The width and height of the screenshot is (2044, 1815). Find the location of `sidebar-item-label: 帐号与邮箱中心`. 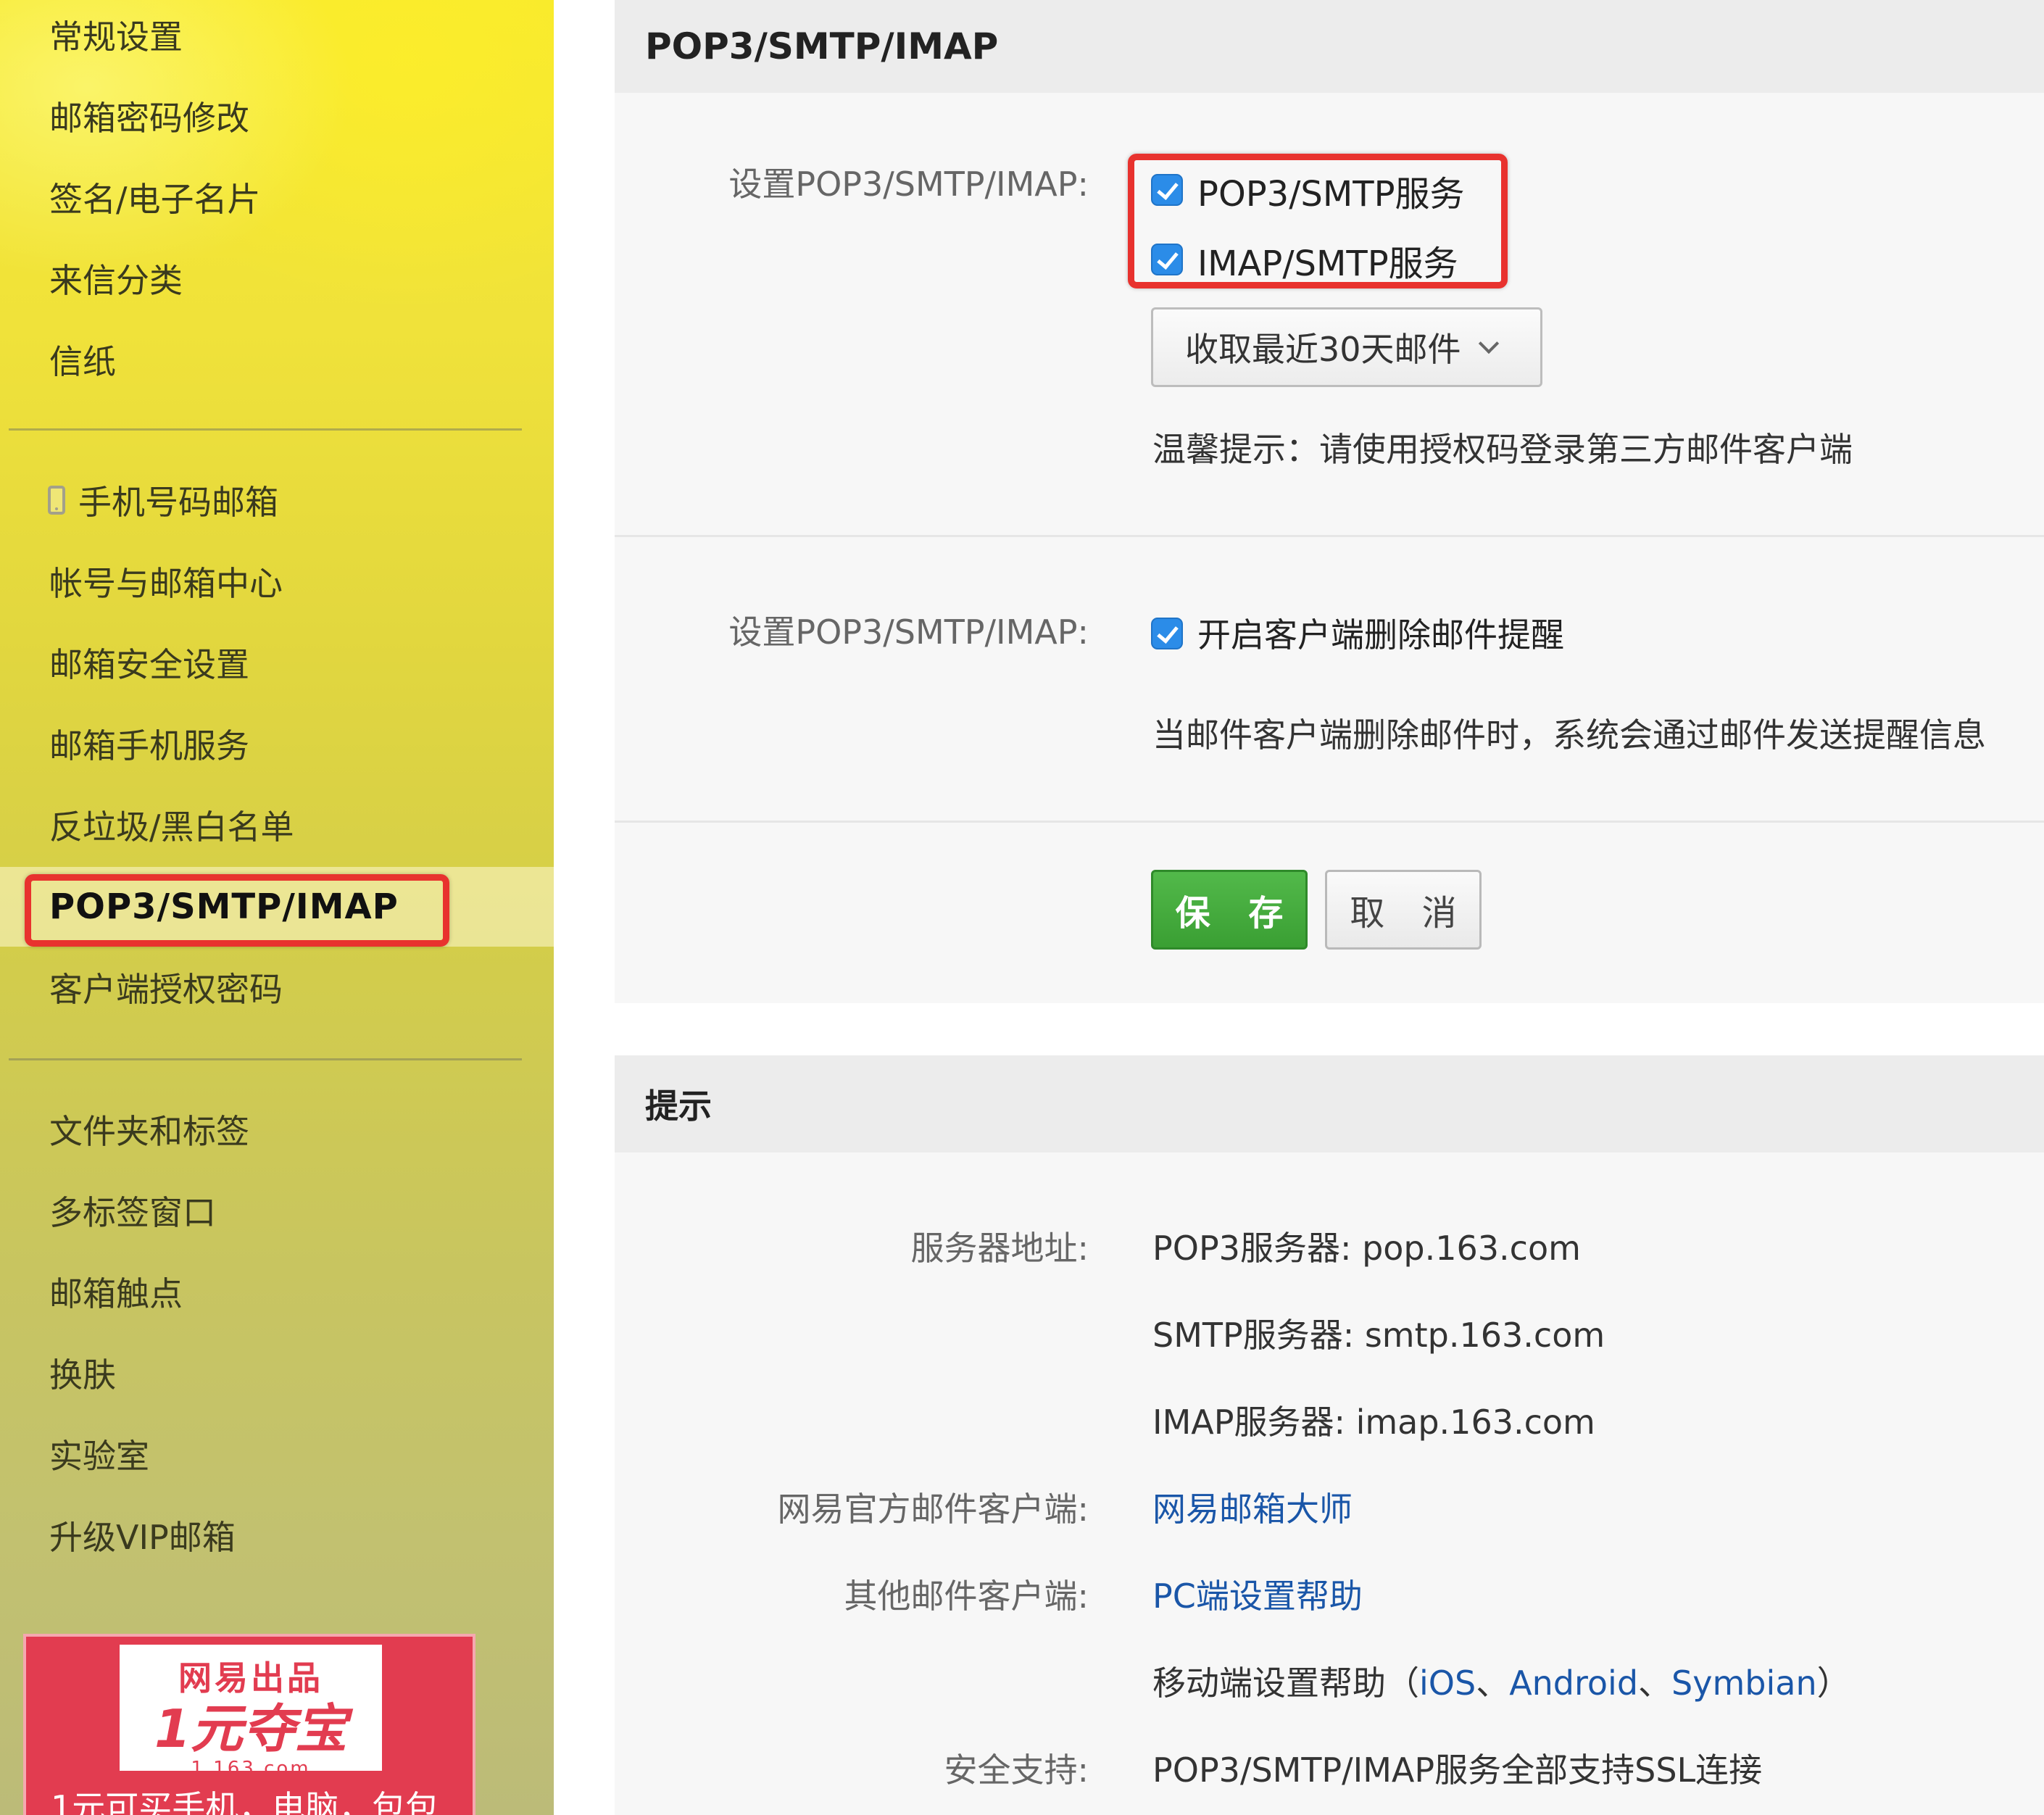

sidebar-item-label: 帐号与邮箱中心 is located at coordinates (166, 584).